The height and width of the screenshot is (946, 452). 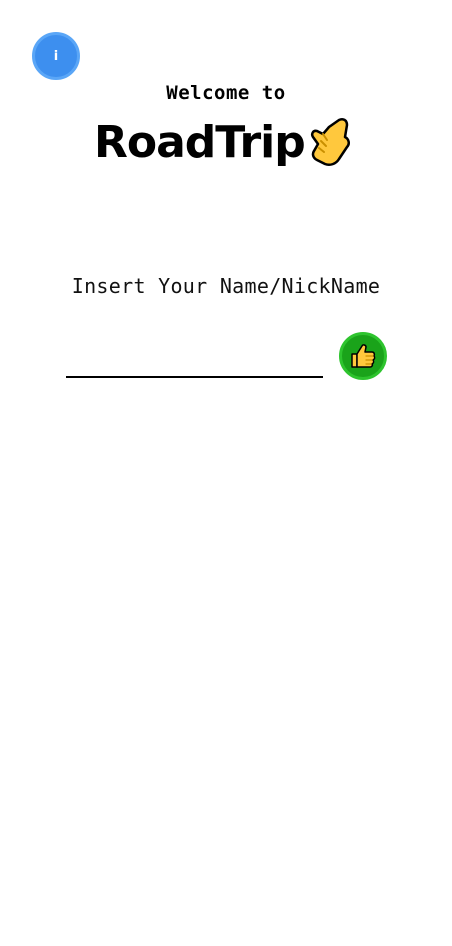 I want to click on brand-title: RoadTrip, so click(x=200, y=142).